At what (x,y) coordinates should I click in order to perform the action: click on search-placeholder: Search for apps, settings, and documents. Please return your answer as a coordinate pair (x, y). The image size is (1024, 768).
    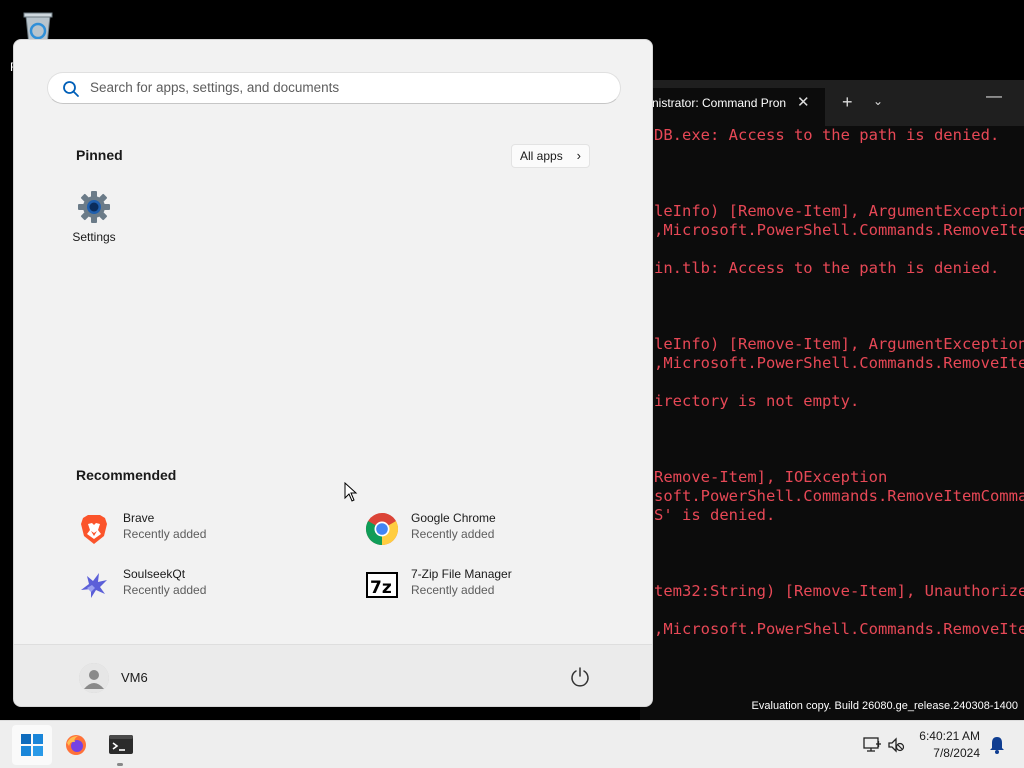
    Looking at the image, I should click on (215, 87).